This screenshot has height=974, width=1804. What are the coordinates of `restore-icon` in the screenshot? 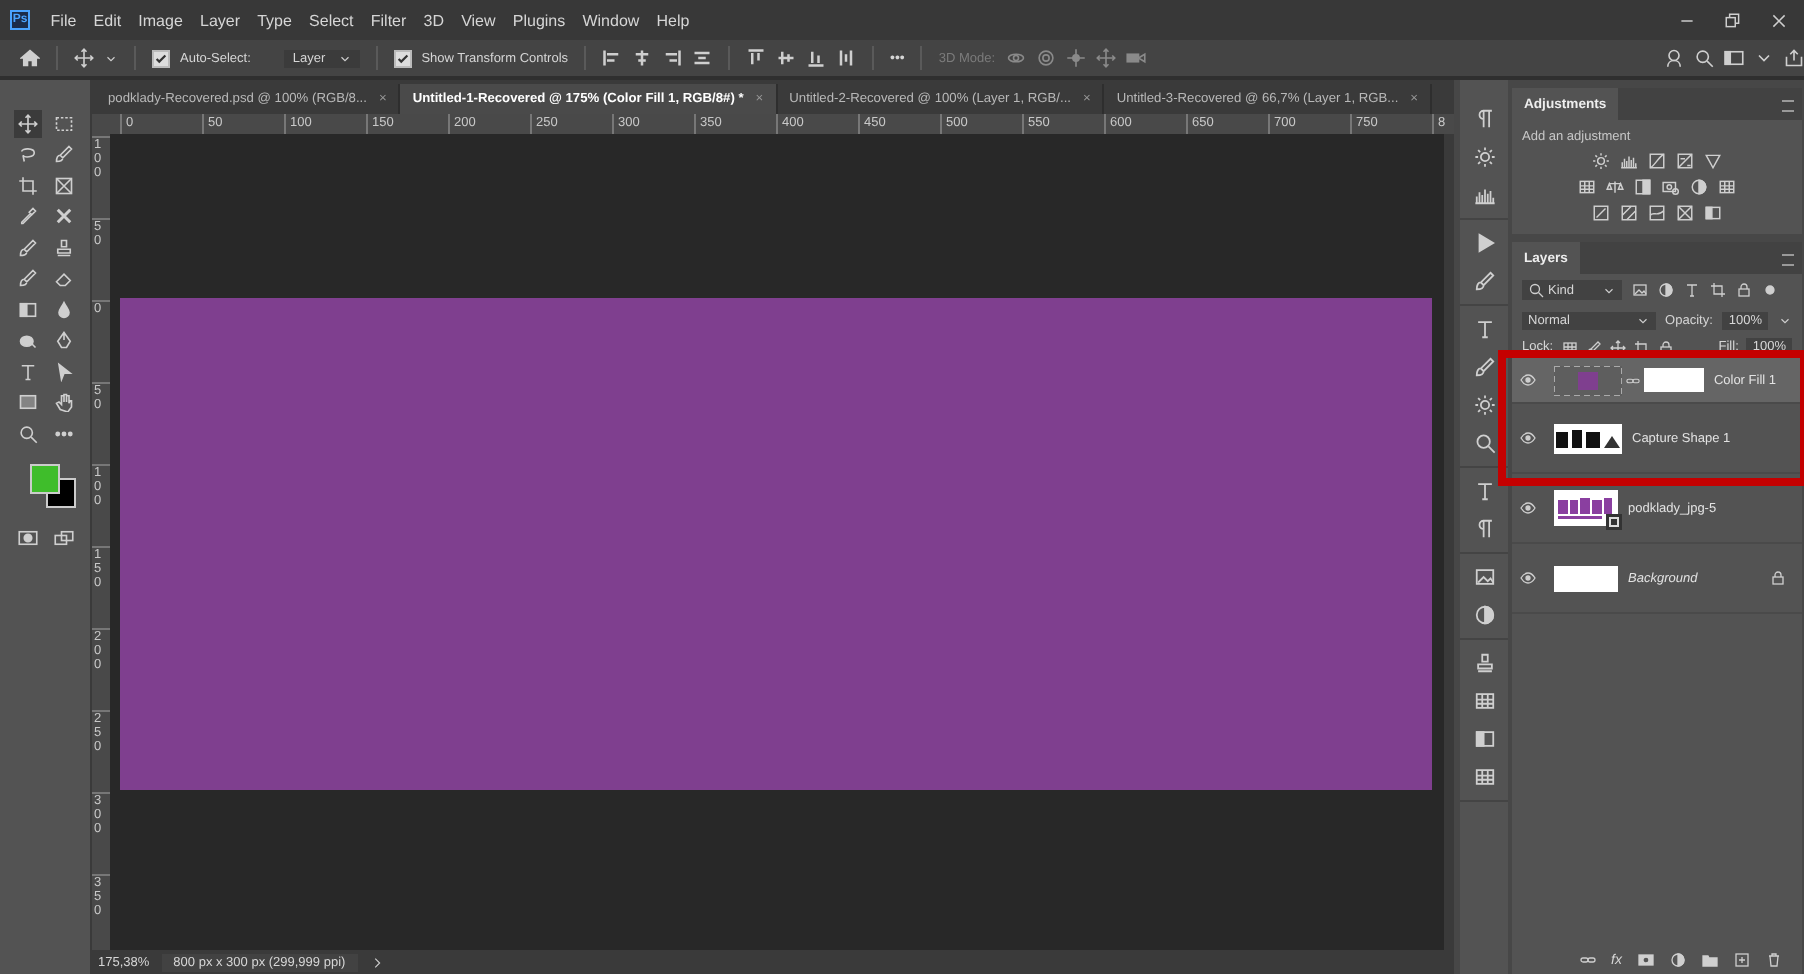 It's located at (1733, 20).